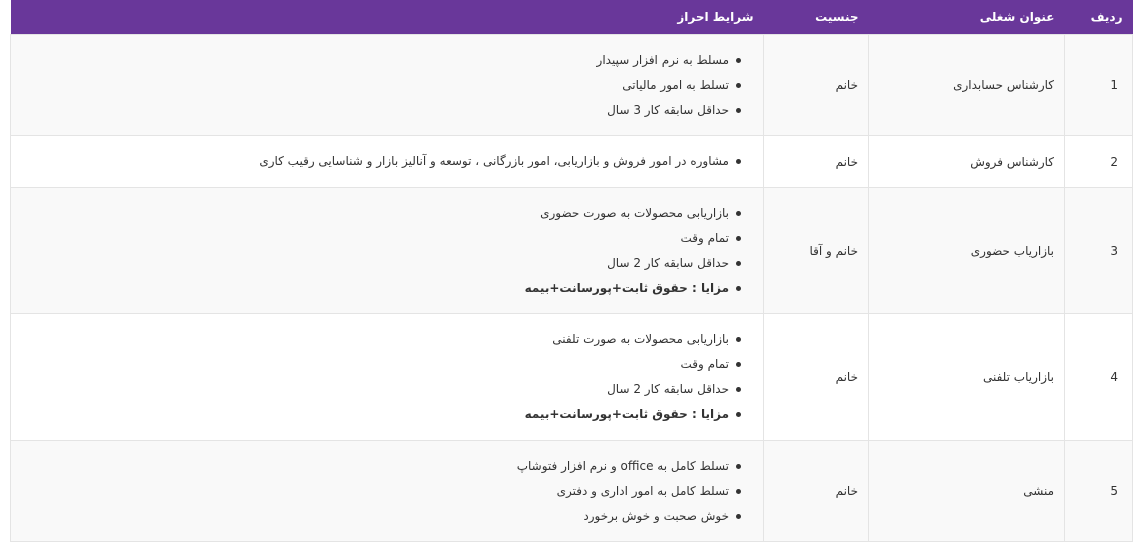  What do you see at coordinates (816, 17) in the screenshot?
I see `header-gender: جنسیت` at bounding box center [816, 17].